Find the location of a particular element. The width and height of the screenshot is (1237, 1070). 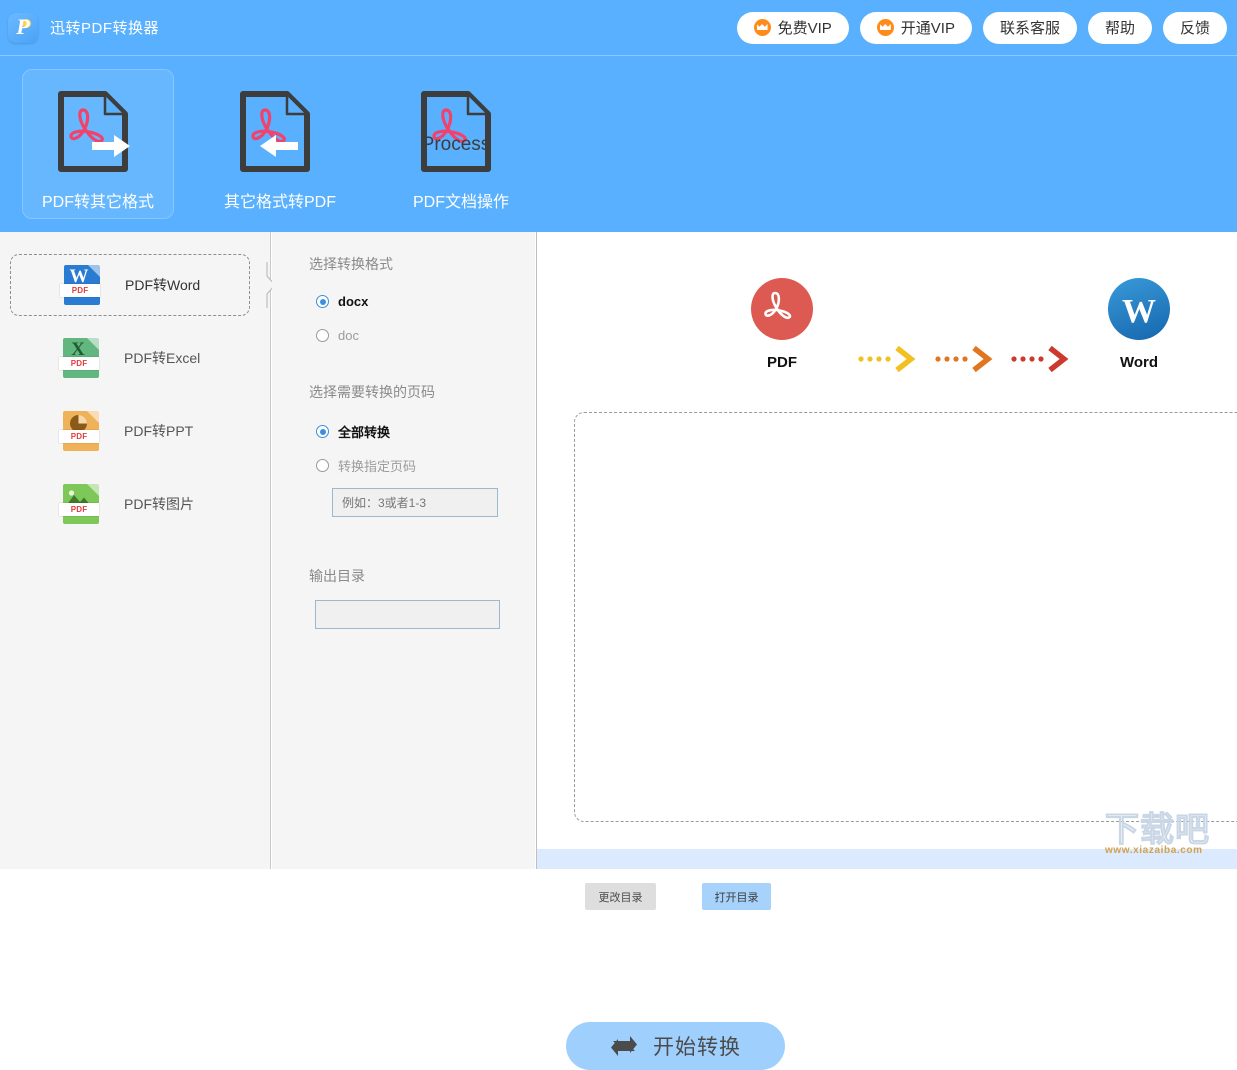

feedback-label: 反馈 is located at coordinates (1194, 28).